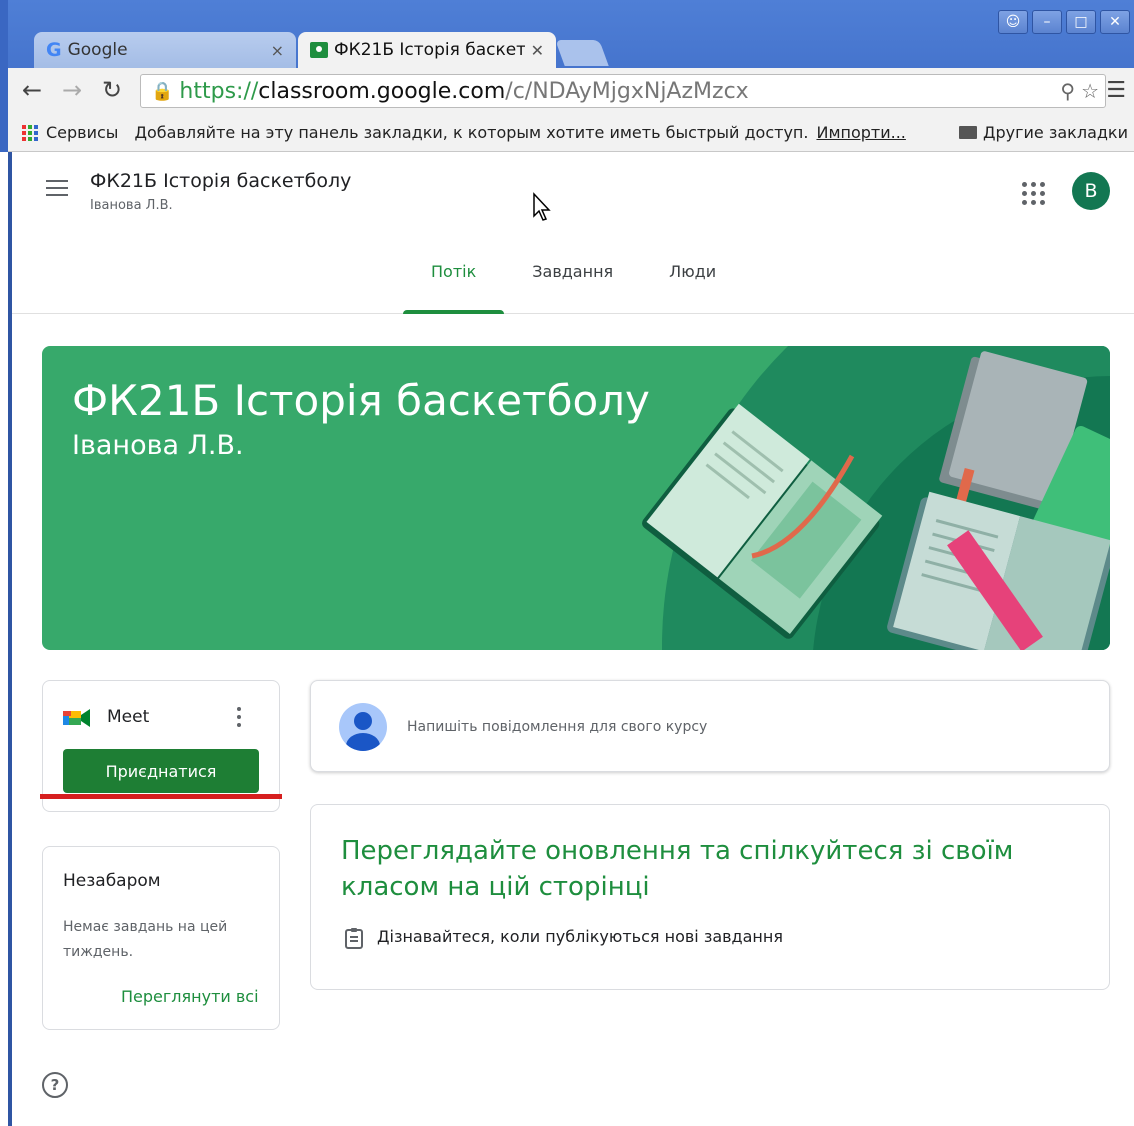 This screenshot has width=1134, height=1126. What do you see at coordinates (1033, 193) in the screenshot?
I see `google-apps-icon` at bounding box center [1033, 193].